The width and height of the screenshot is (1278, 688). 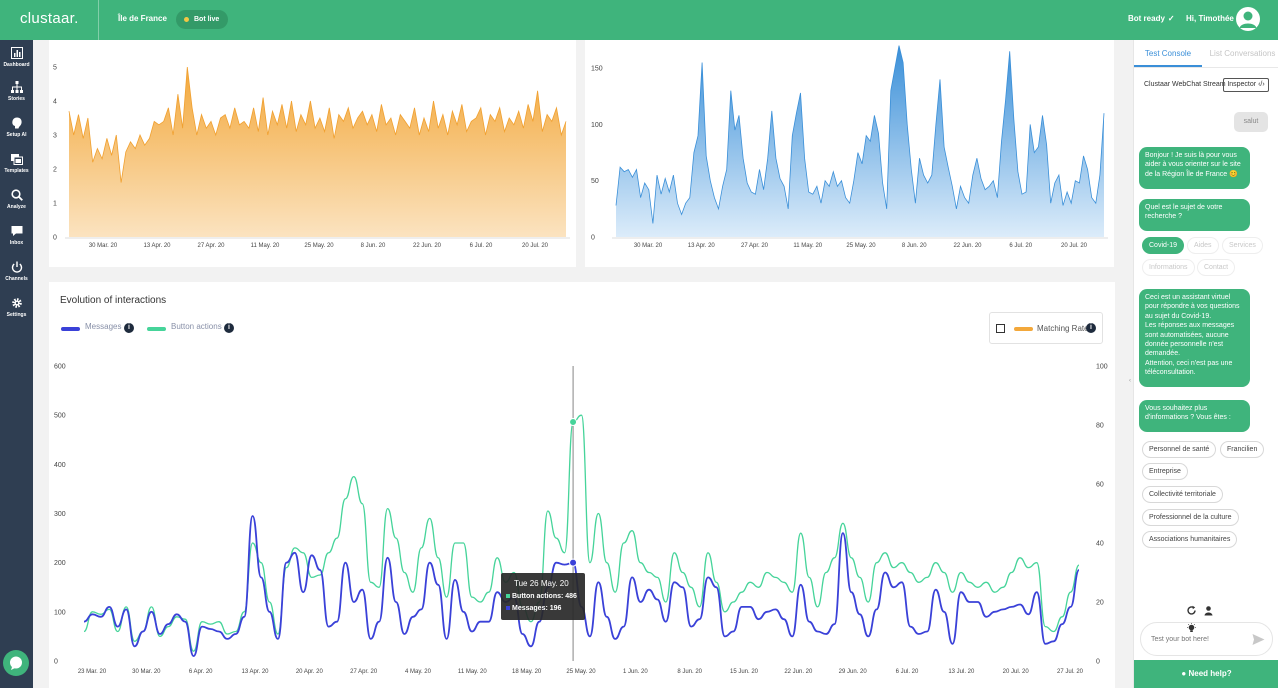 I want to click on tree-icon, so click(x=16, y=87).